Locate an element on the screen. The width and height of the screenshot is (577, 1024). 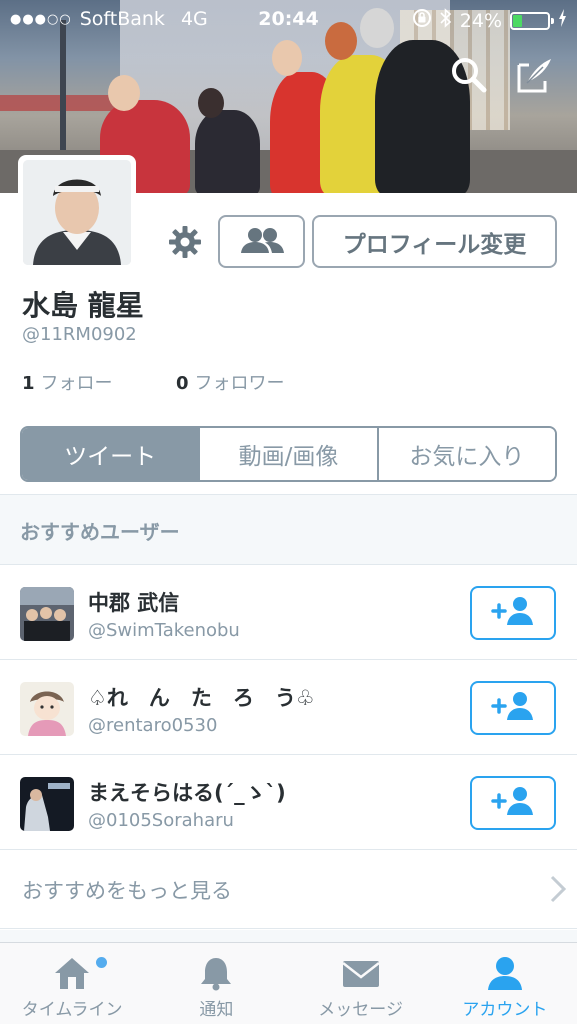
envelope-icon is located at coordinates (361, 969).